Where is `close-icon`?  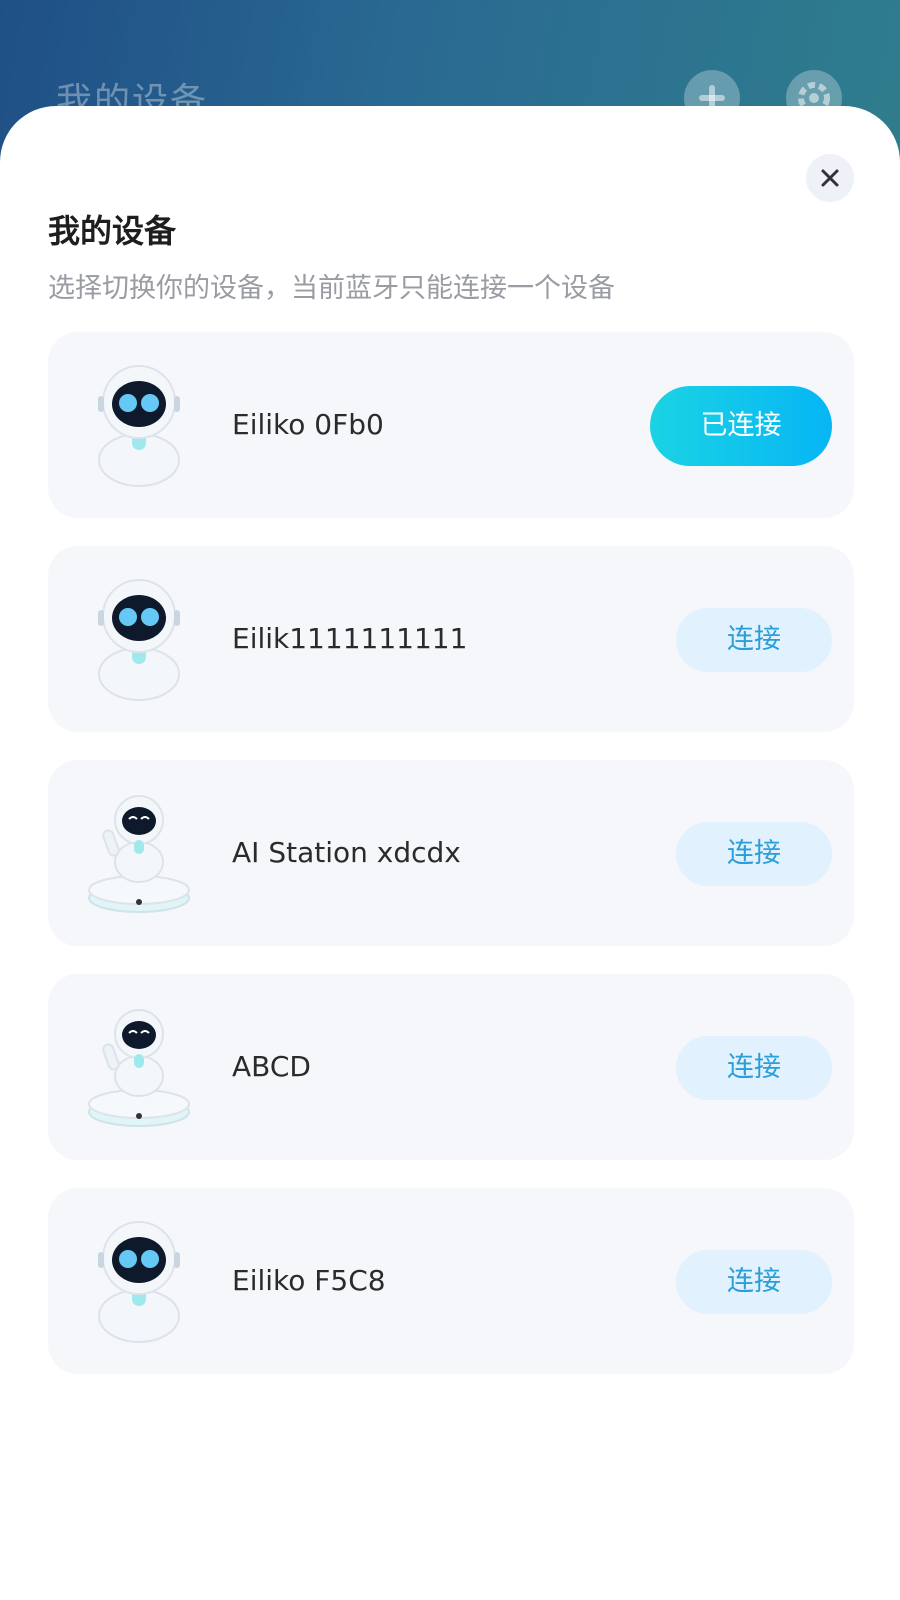
close-icon is located at coordinates (830, 178).